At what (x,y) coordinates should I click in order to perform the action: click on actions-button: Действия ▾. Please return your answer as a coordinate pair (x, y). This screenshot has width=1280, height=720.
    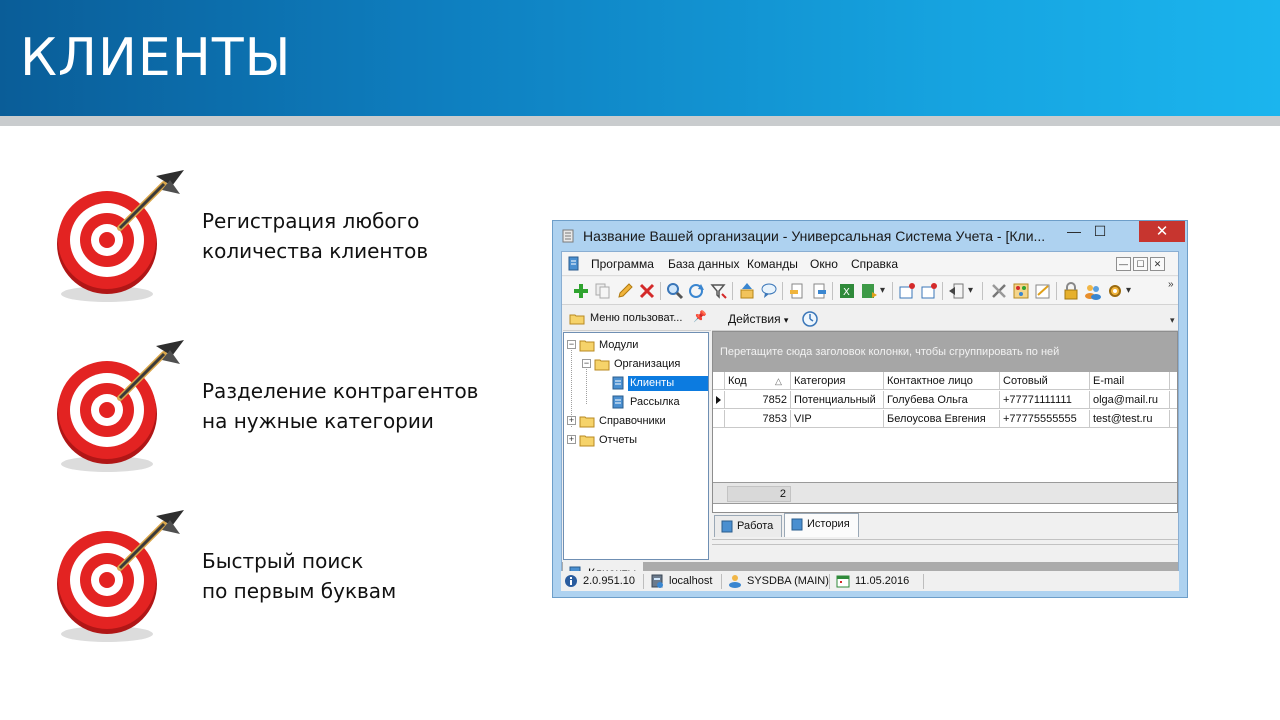
    Looking at the image, I should click on (758, 319).